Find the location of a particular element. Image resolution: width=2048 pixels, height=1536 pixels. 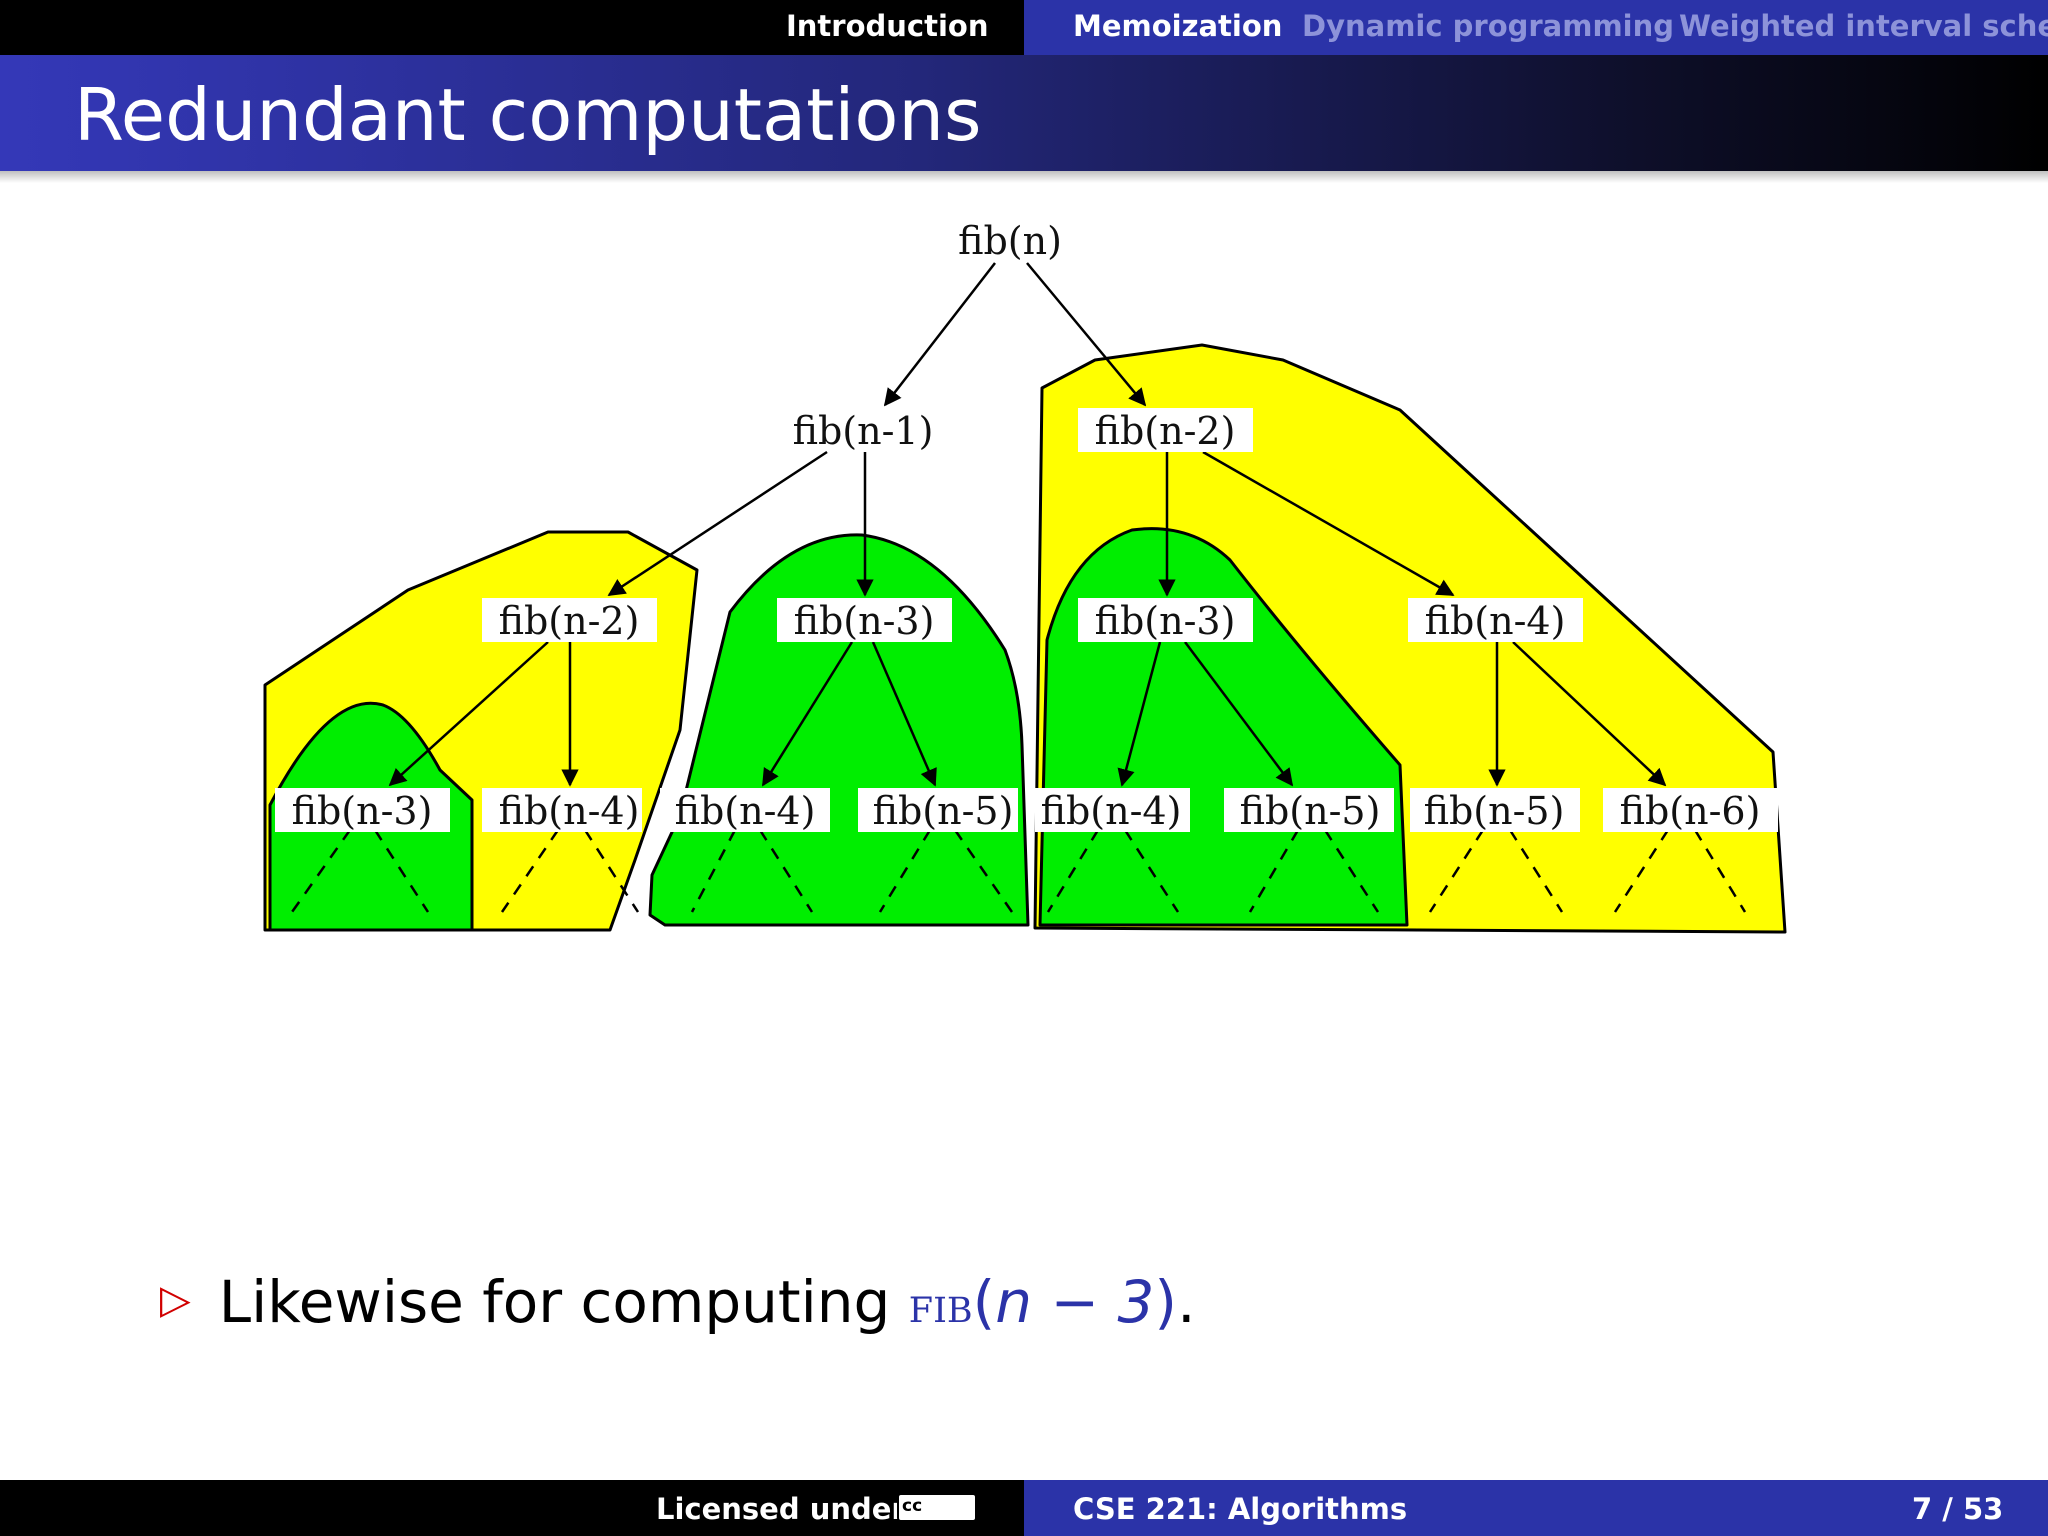

node-level3-h: fib(n-6) is located at coordinates (1690, 810).